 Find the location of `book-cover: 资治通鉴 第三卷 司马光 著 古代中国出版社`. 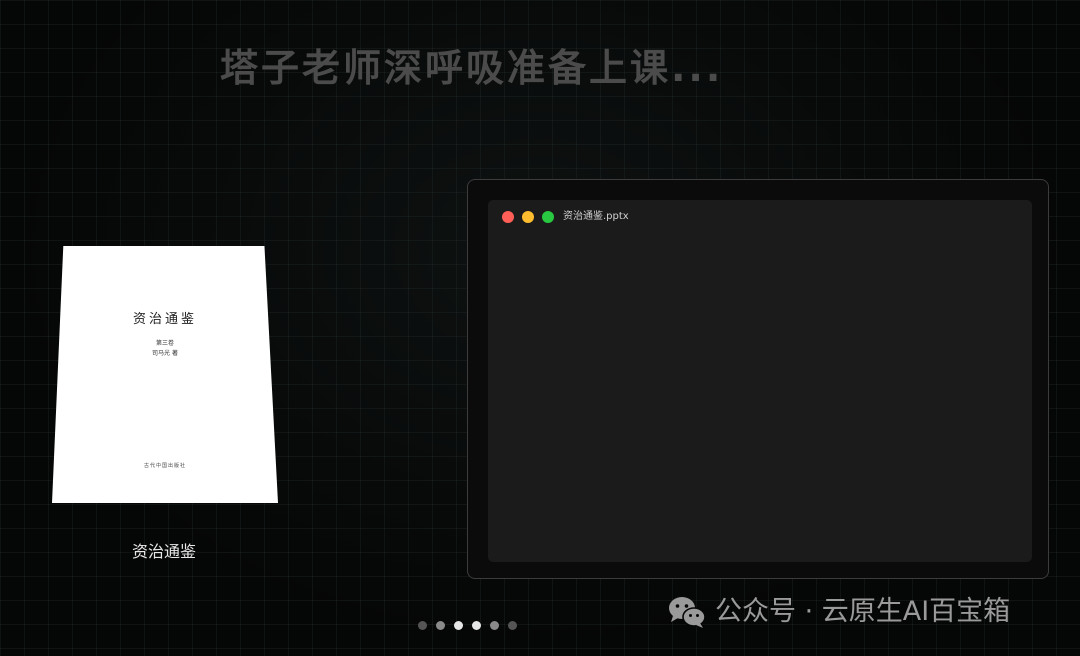

book-cover: 资治通鉴 第三卷 司马光 著 古代中国出版社 is located at coordinates (165, 374).